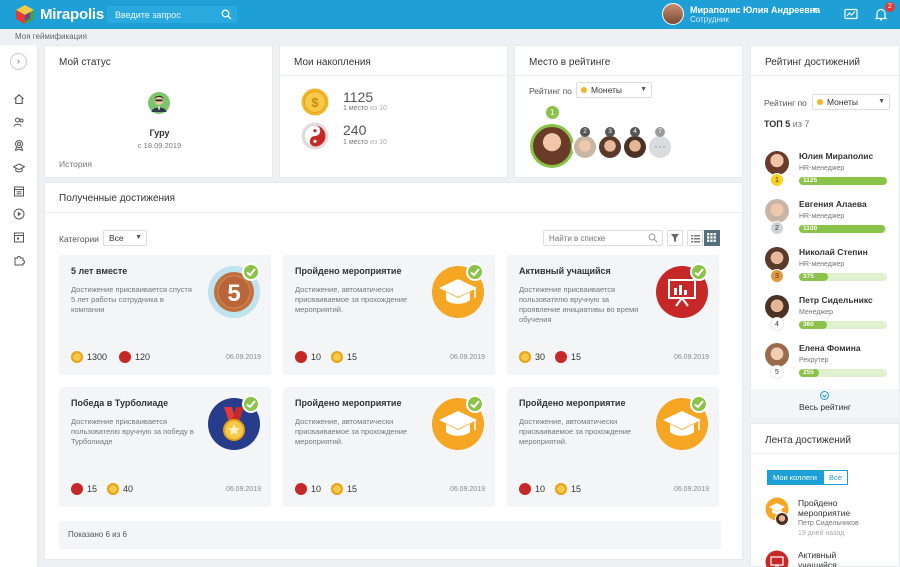  I want to click on grid-view-icon, so click(711, 237).